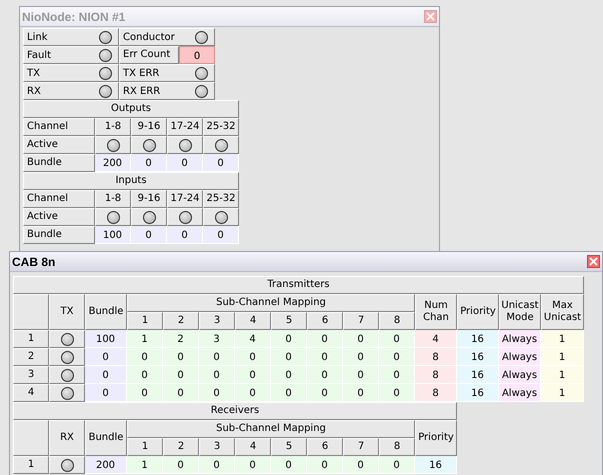  What do you see at coordinates (37, 37) in the screenshot?
I see `status-label: Link` at bounding box center [37, 37].